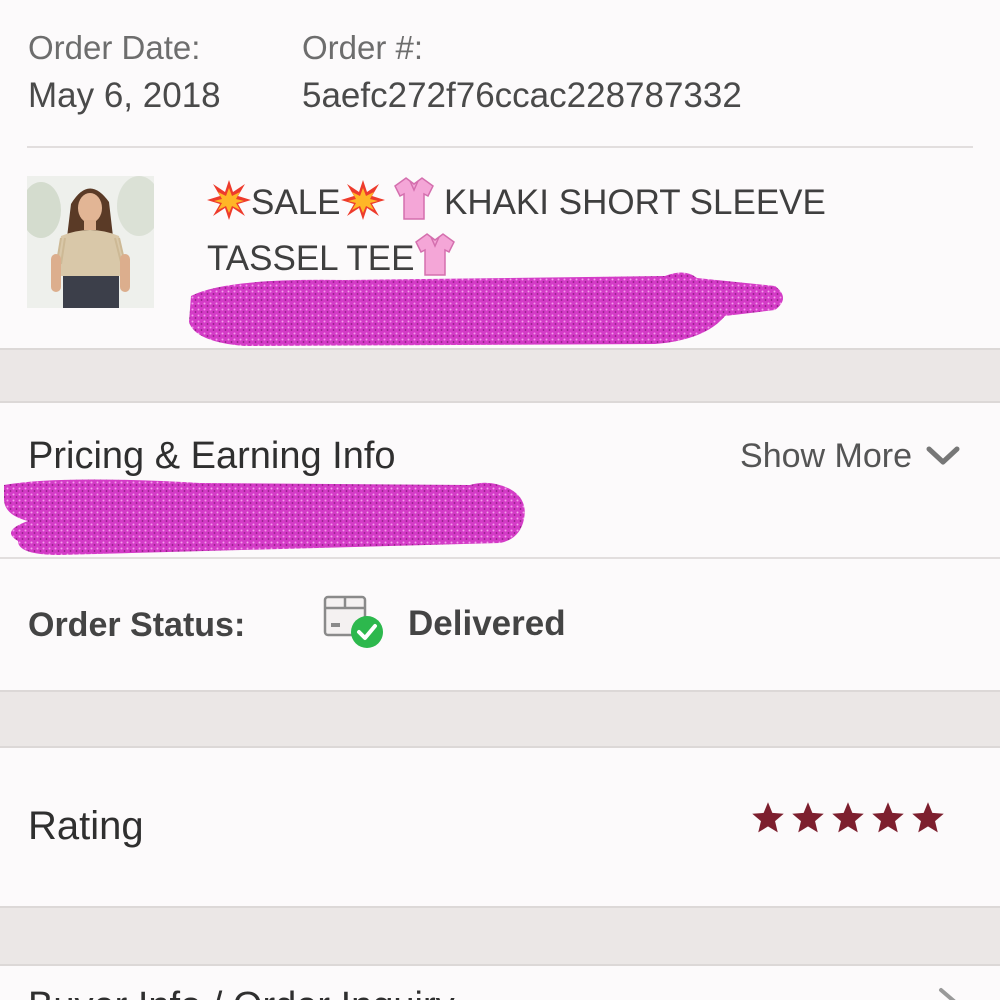  Describe the element at coordinates (241, 992) in the screenshot. I see `buyer-info-label: Buyer Info / Order Inquiry` at that location.